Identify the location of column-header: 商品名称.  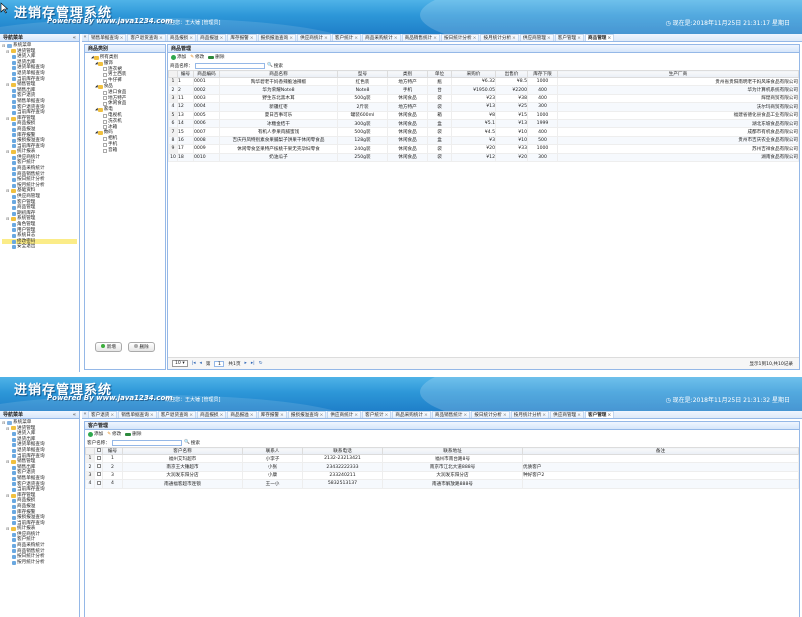
(278, 74).